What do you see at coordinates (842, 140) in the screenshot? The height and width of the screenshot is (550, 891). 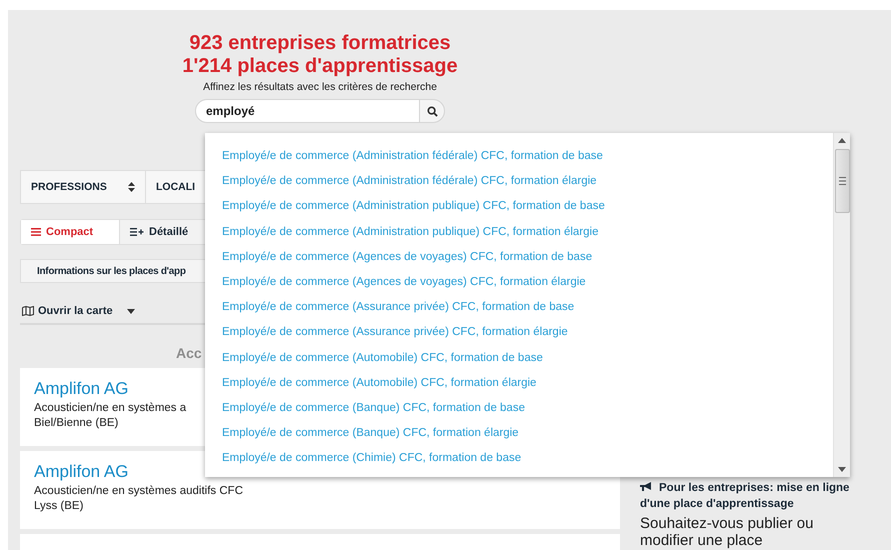 I see `scroll-up-icon` at bounding box center [842, 140].